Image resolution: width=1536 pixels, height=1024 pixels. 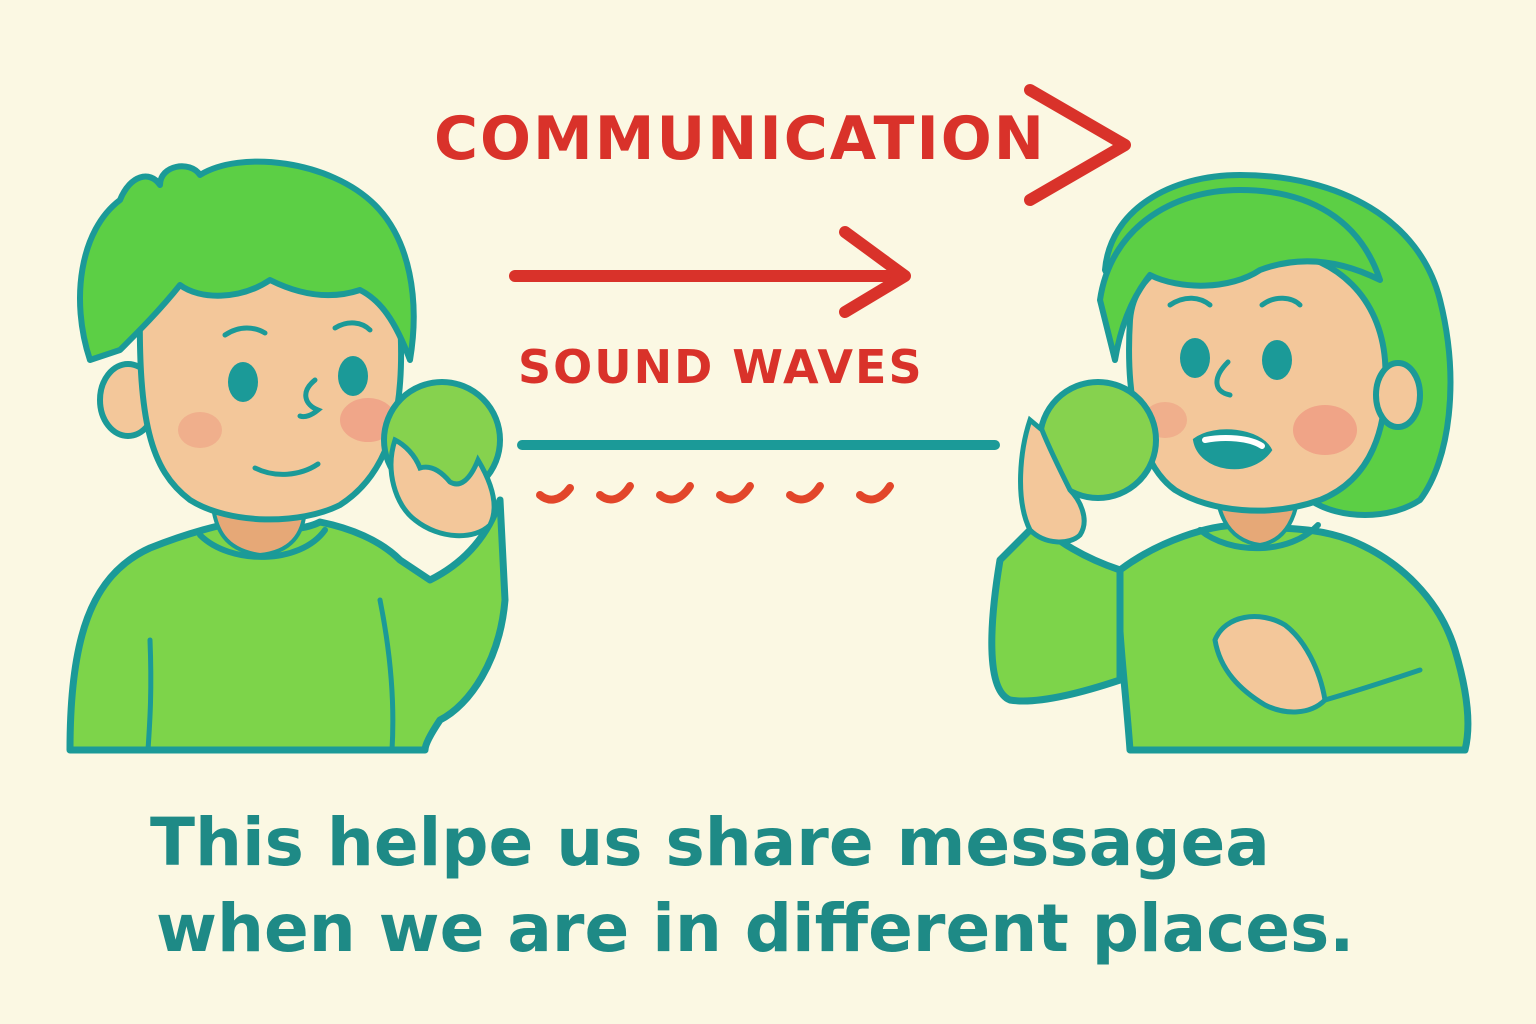 I want to click on sound-wave-marks, so click(x=715, y=493).